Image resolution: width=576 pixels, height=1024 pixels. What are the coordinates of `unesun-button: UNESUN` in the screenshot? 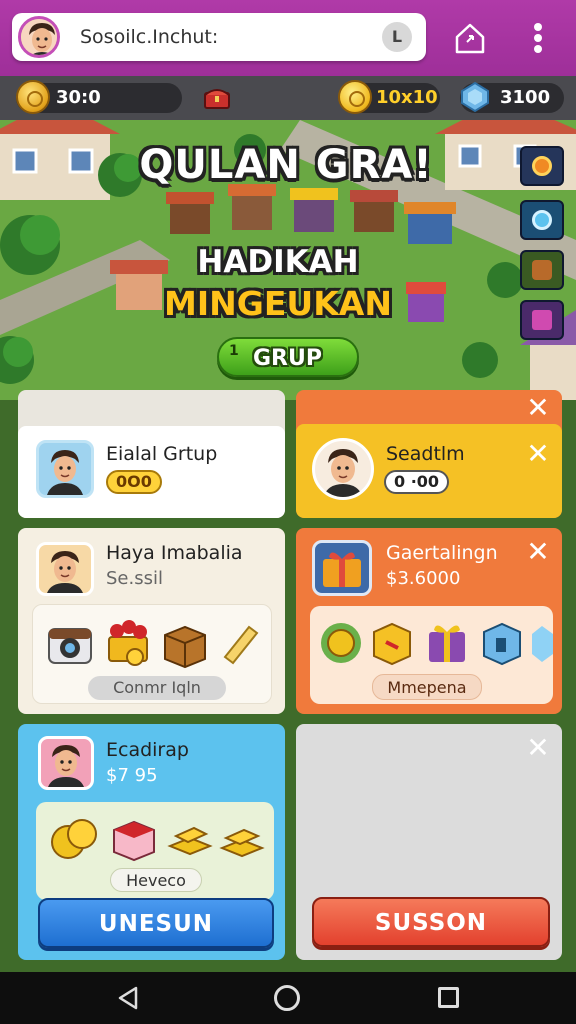 It's located at (156, 923).